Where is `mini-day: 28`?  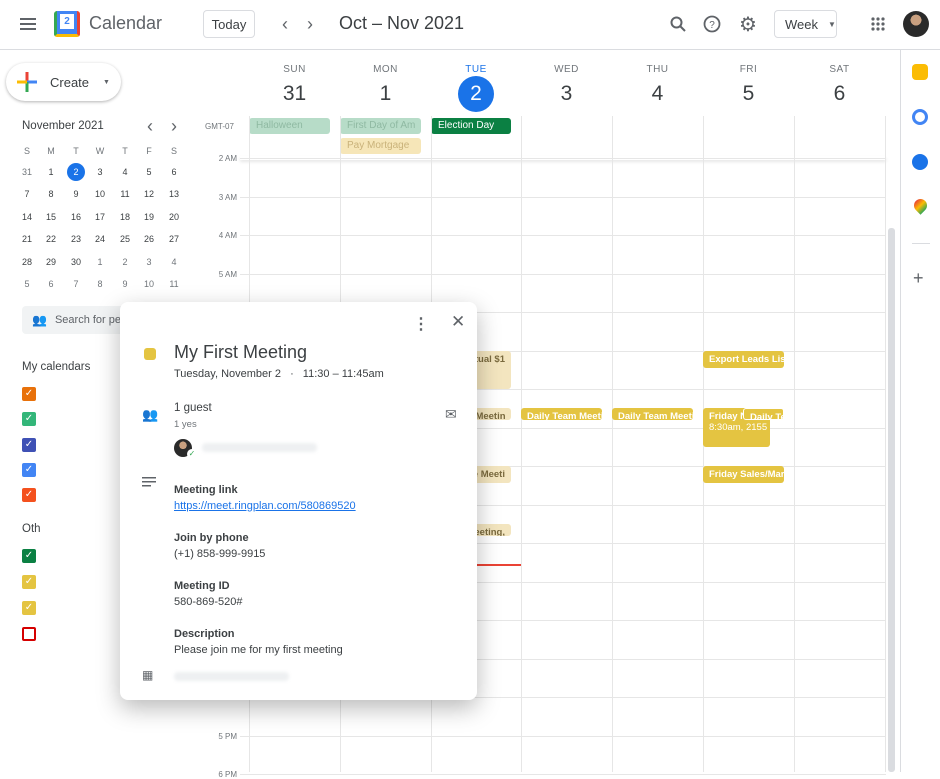 mini-day: 28 is located at coordinates (27, 262).